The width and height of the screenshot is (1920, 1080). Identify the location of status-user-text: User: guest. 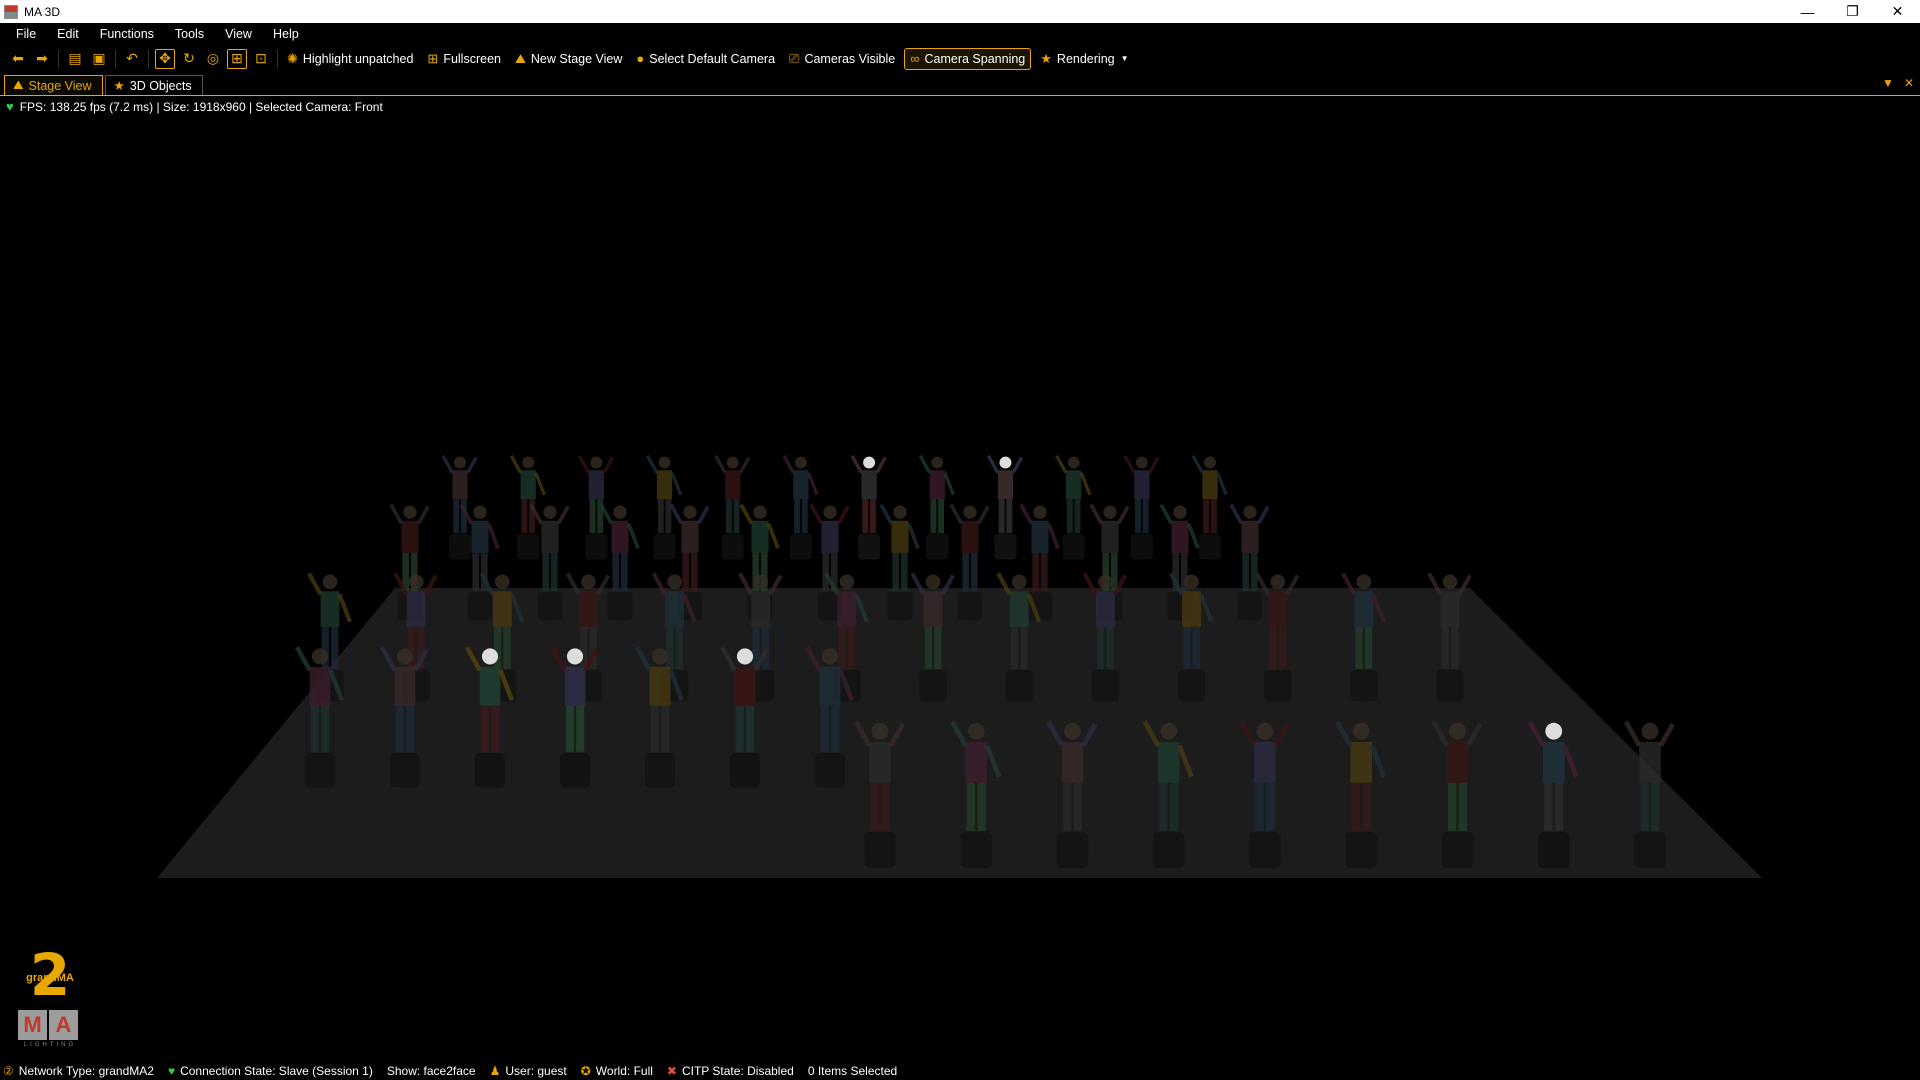
(536, 1070).